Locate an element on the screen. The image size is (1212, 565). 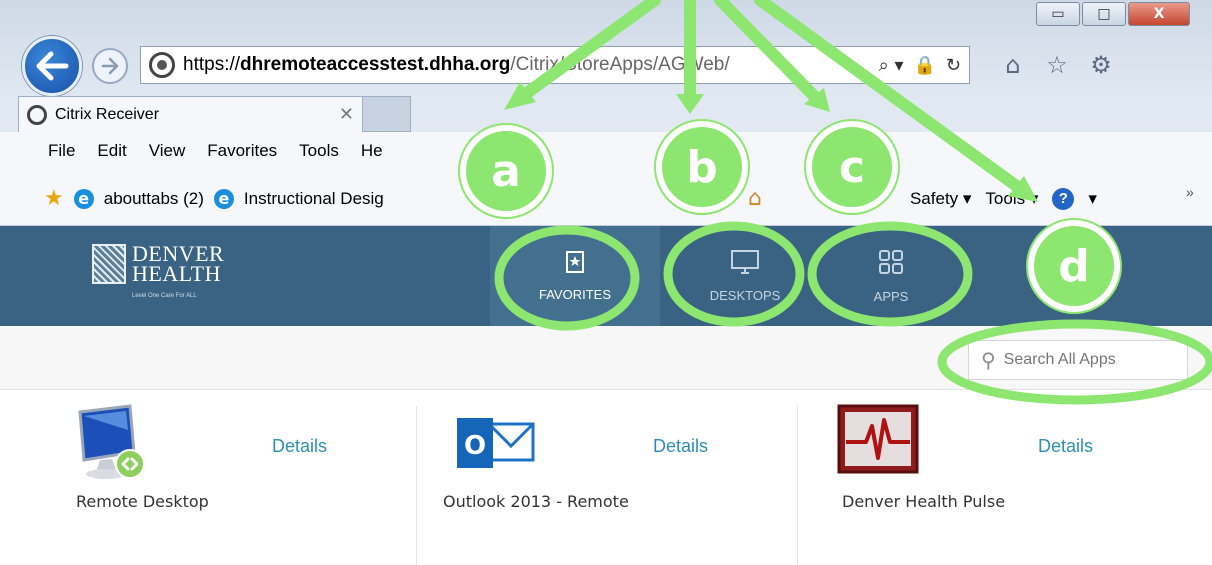
app-name: Remote Desktop is located at coordinates (142, 501).